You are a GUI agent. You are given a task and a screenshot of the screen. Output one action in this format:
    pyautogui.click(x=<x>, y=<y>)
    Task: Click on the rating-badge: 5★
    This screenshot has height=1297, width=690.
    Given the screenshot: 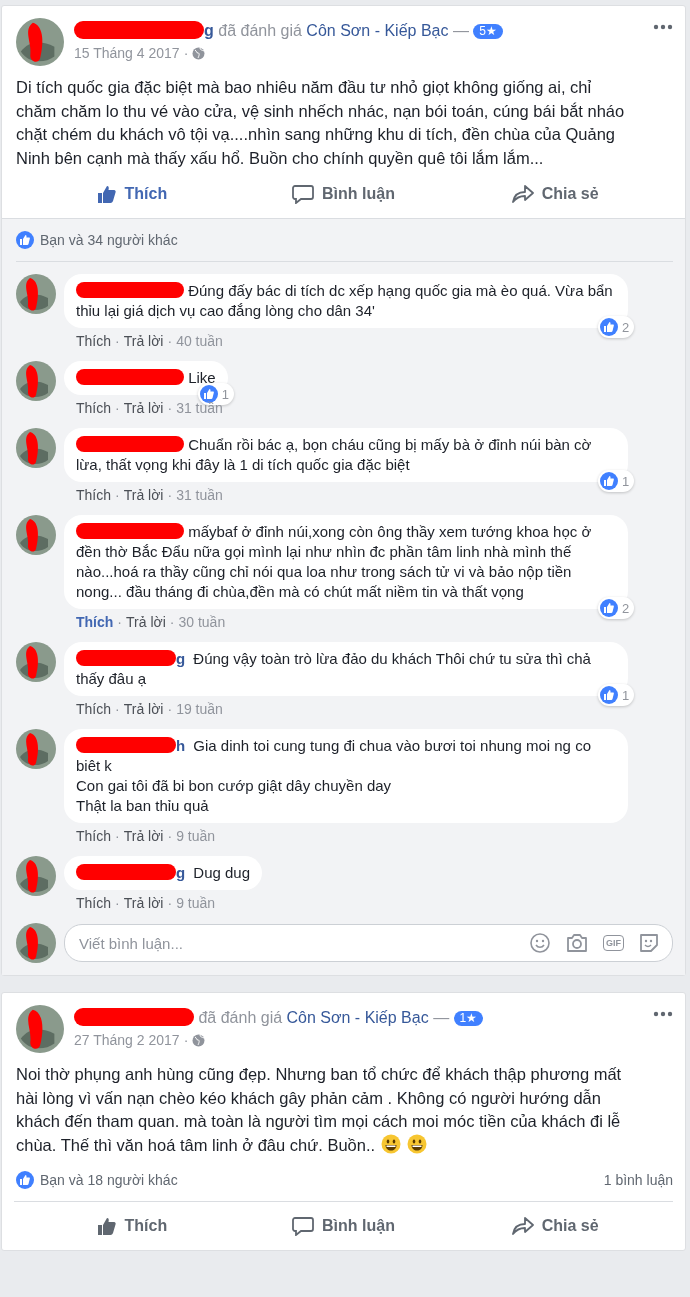 What is the action you would take?
    pyautogui.click(x=488, y=31)
    